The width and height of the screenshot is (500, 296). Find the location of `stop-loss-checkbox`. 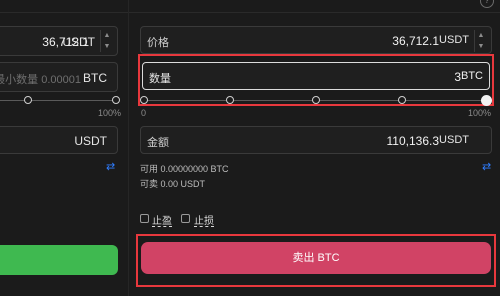

stop-loss-checkbox is located at coordinates (185, 218).